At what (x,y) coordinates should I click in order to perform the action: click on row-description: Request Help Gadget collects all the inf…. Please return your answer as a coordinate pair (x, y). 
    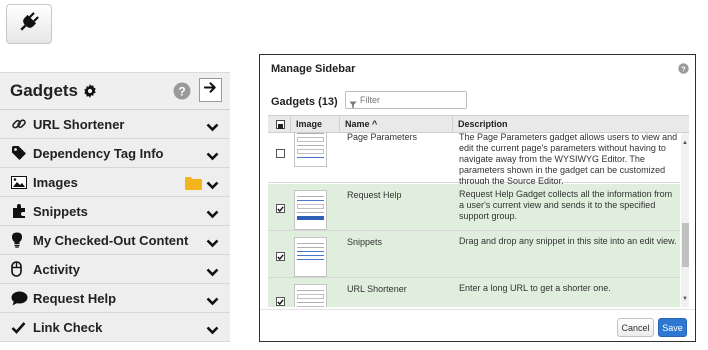
    Looking at the image, I should click on (566, 205).